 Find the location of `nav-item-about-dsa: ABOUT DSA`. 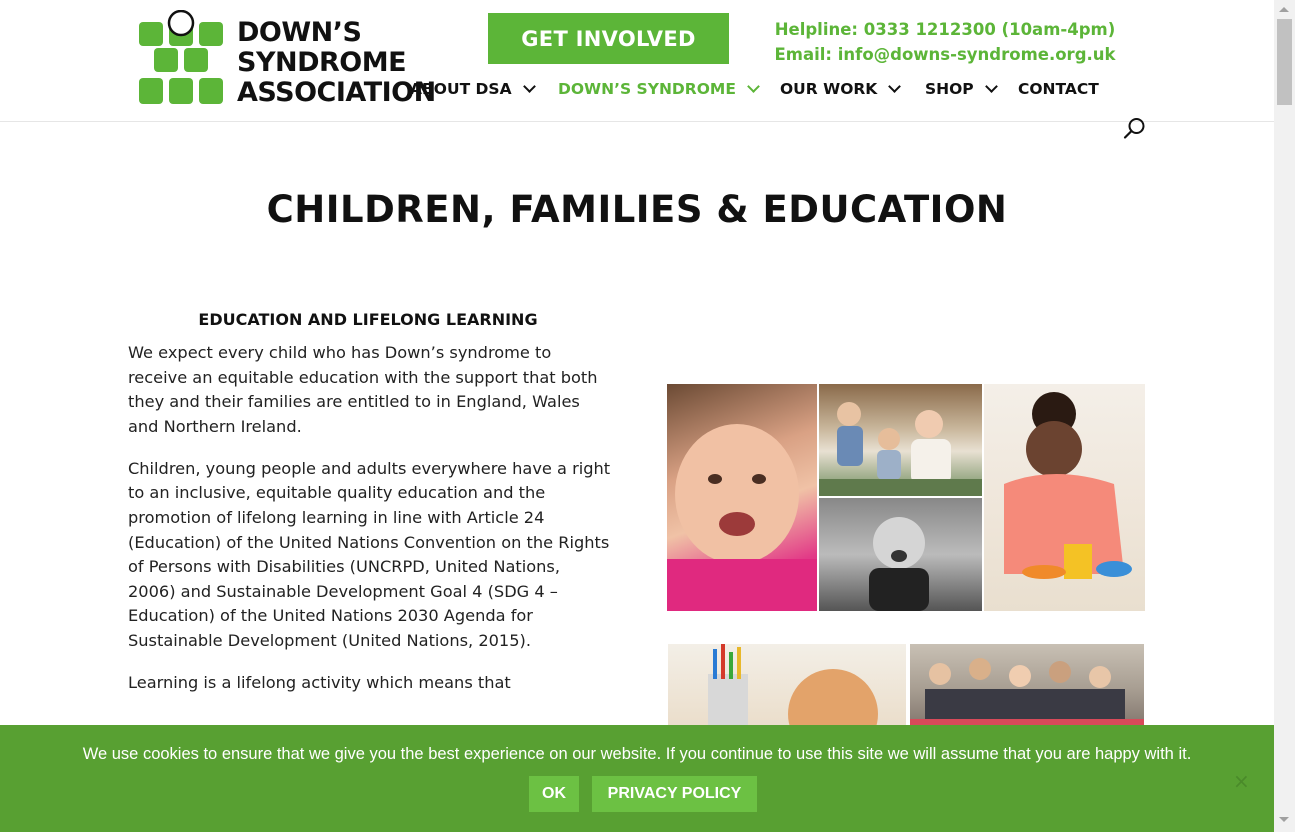

nav-item-about-dsa: ABOUT DSA is located at coordinates (473, 89).